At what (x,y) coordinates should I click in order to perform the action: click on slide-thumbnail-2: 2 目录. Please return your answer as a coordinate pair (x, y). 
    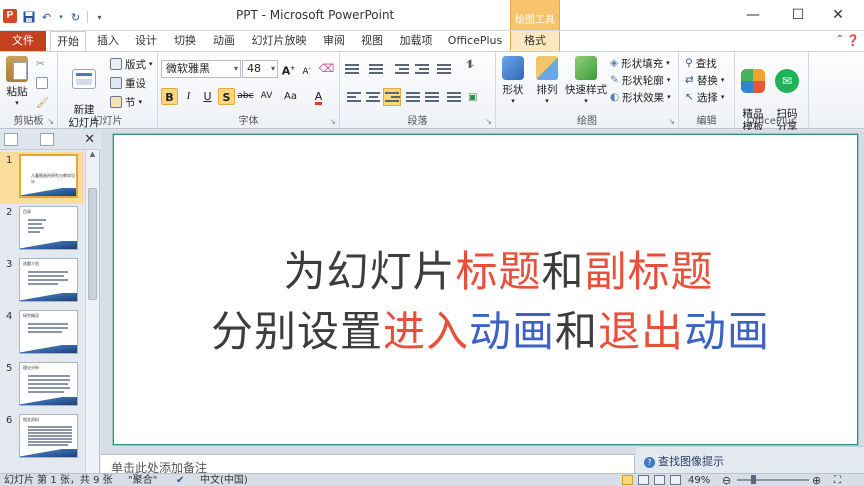
    Looking at the image, I should click on (42, 230).